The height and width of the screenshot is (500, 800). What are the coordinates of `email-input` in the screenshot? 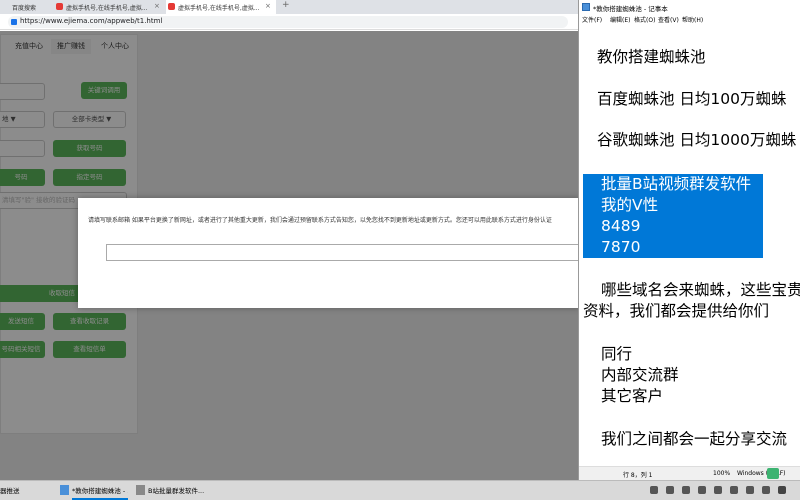 It's located at (343, 252).